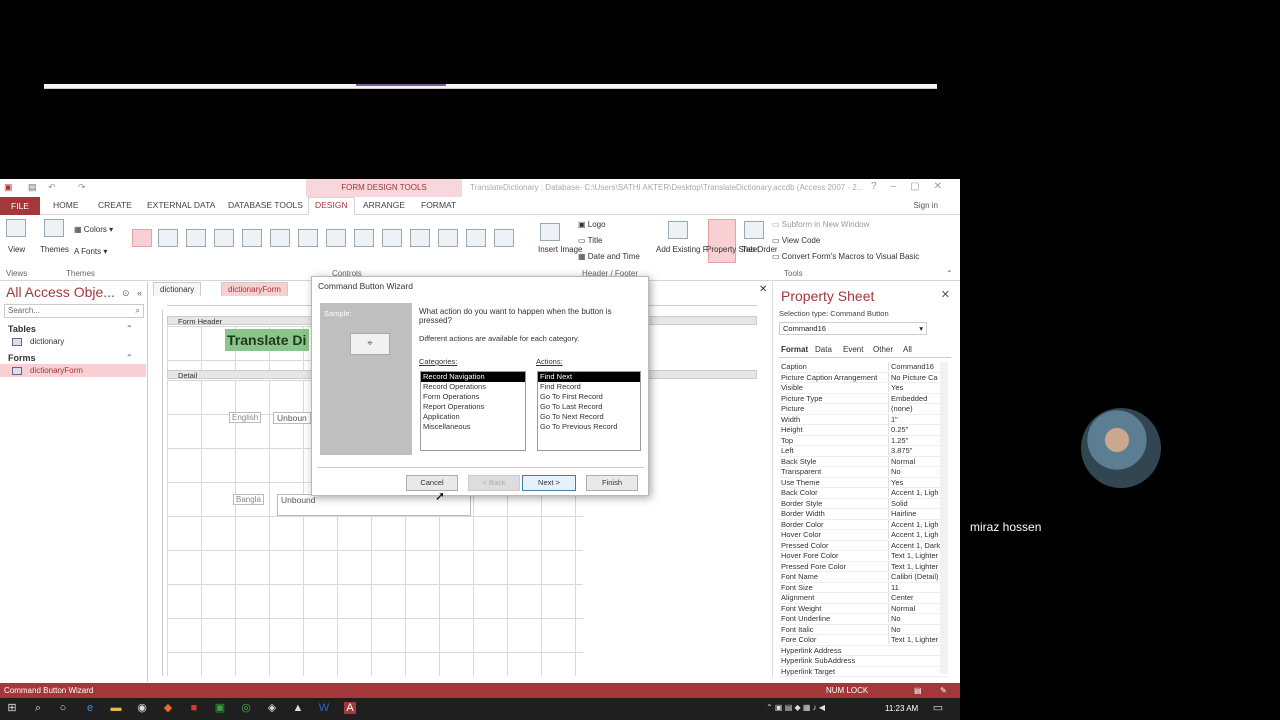  Describe the element at coordinates (863, 587) in the screenshot. I see `property-row: Font Size 11` at that location.